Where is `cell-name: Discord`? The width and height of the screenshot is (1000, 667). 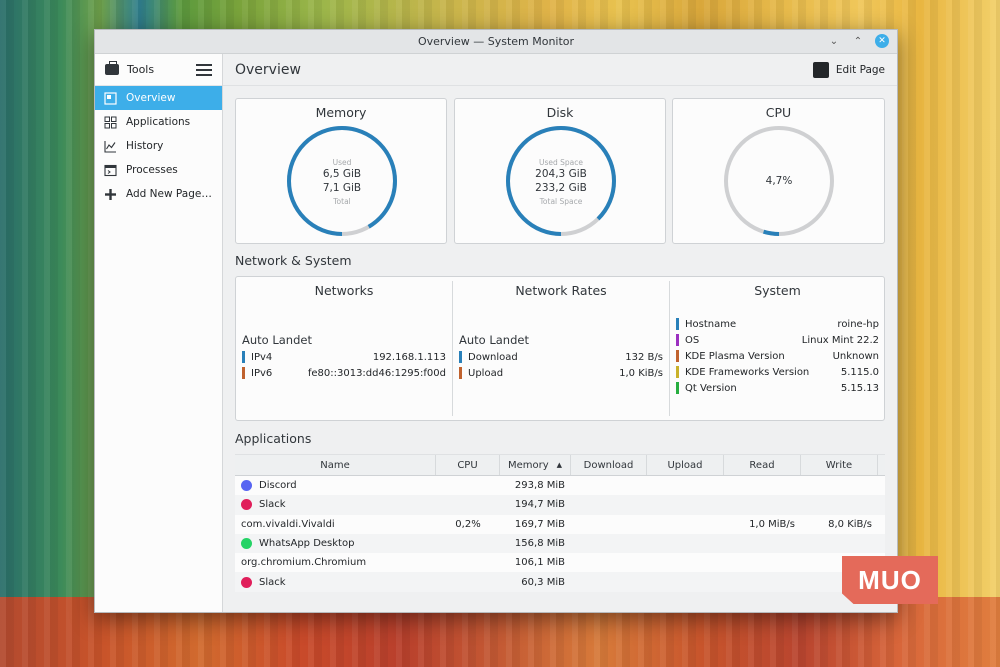
cell-name: Discord is located at coordinates (335, 486).